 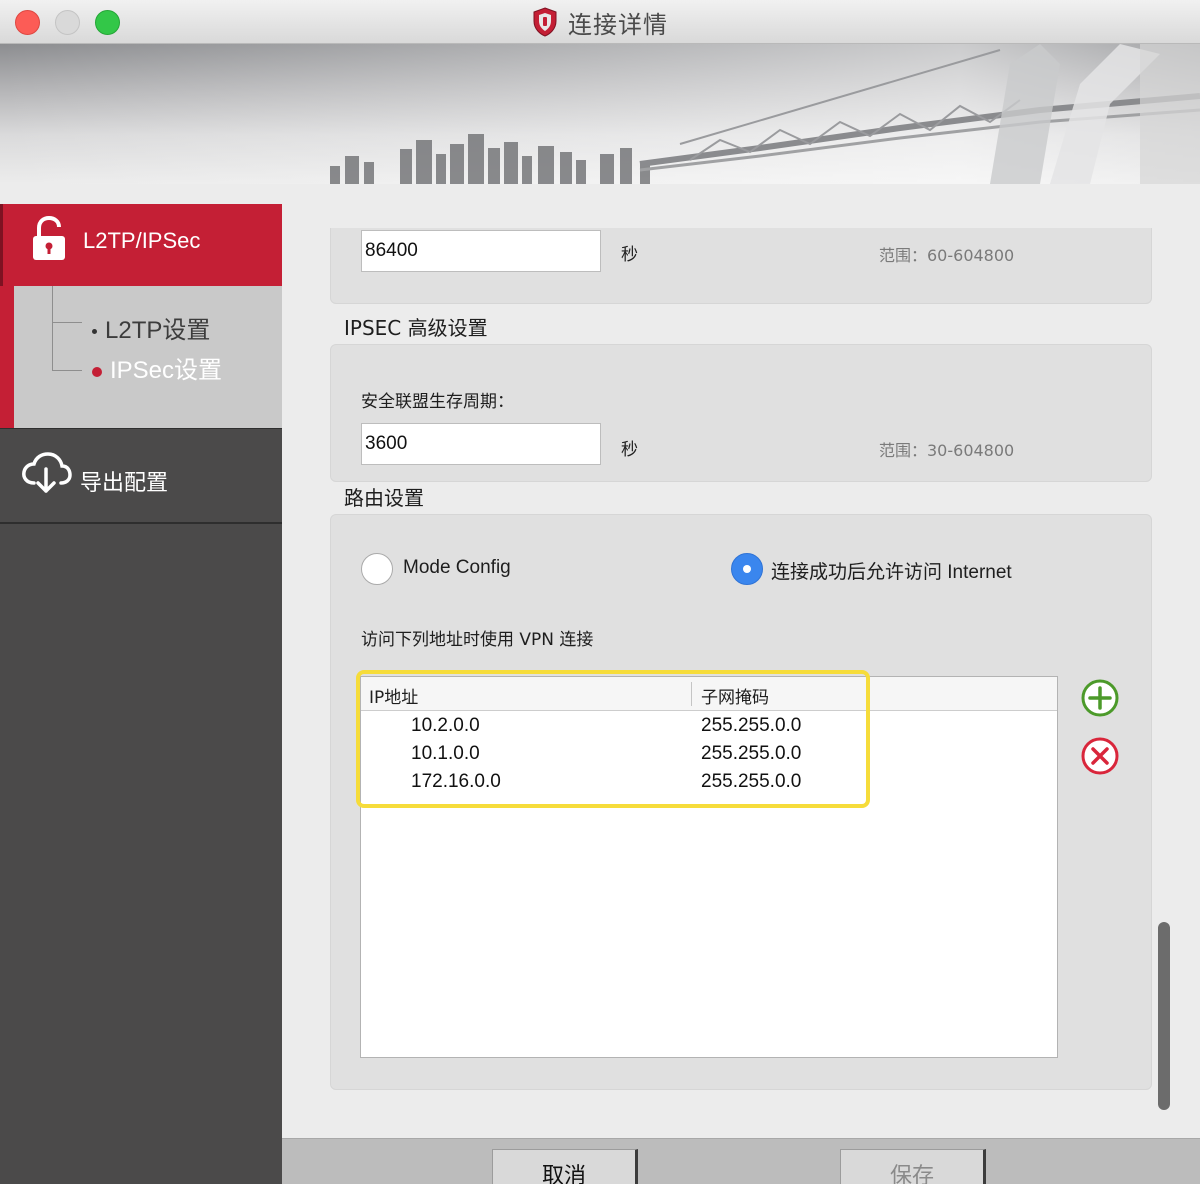 I want to click on table-row: 172.16.0.0 255.255.0.0, so click(x=709, y=783).